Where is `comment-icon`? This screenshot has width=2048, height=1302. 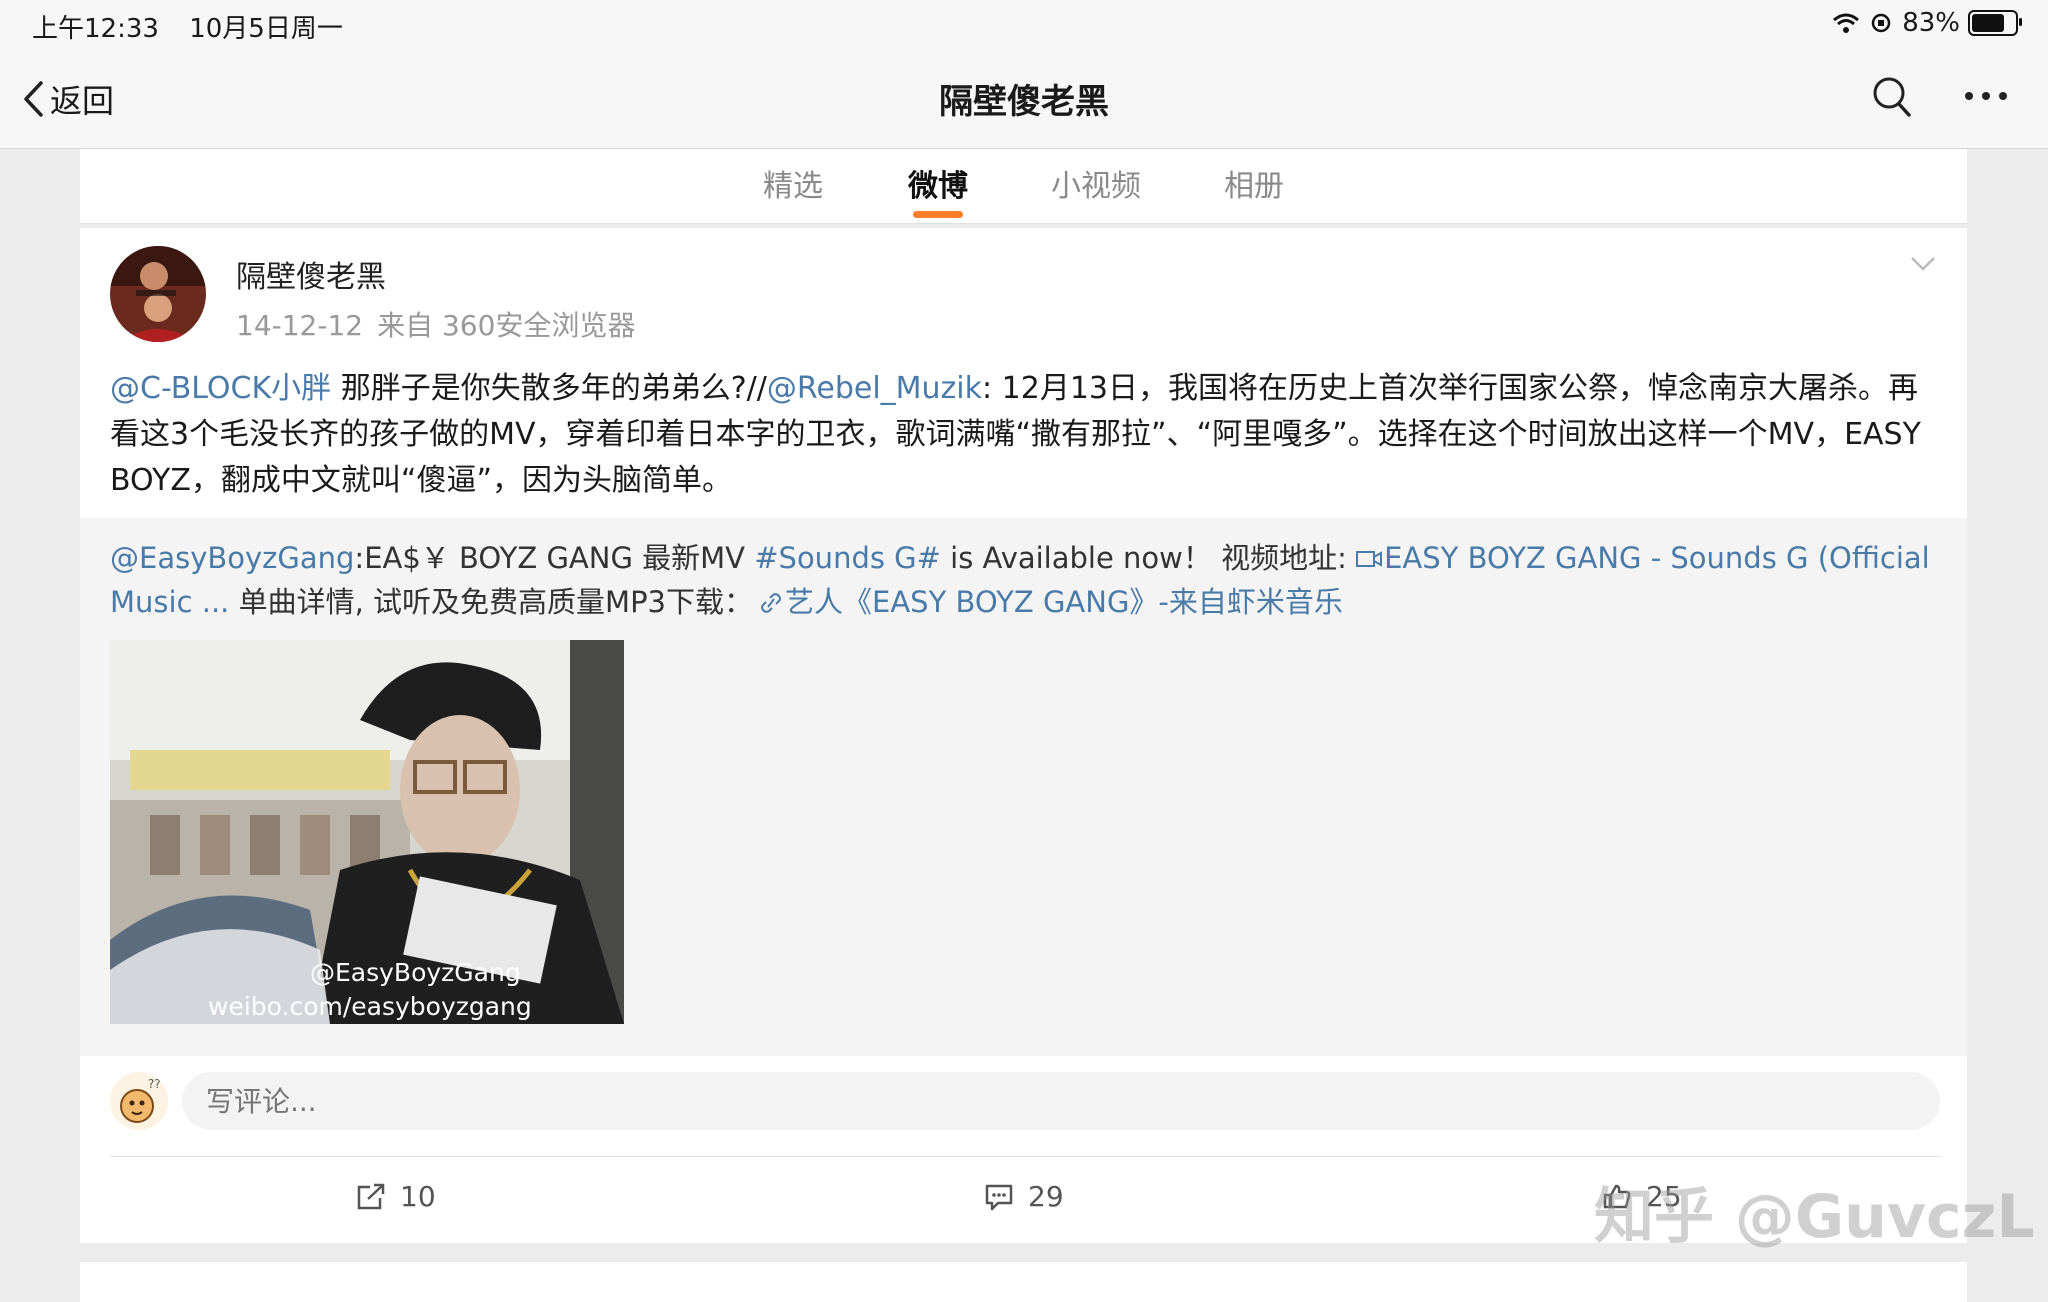
comment-icon is located at coordinates (999, 1197).